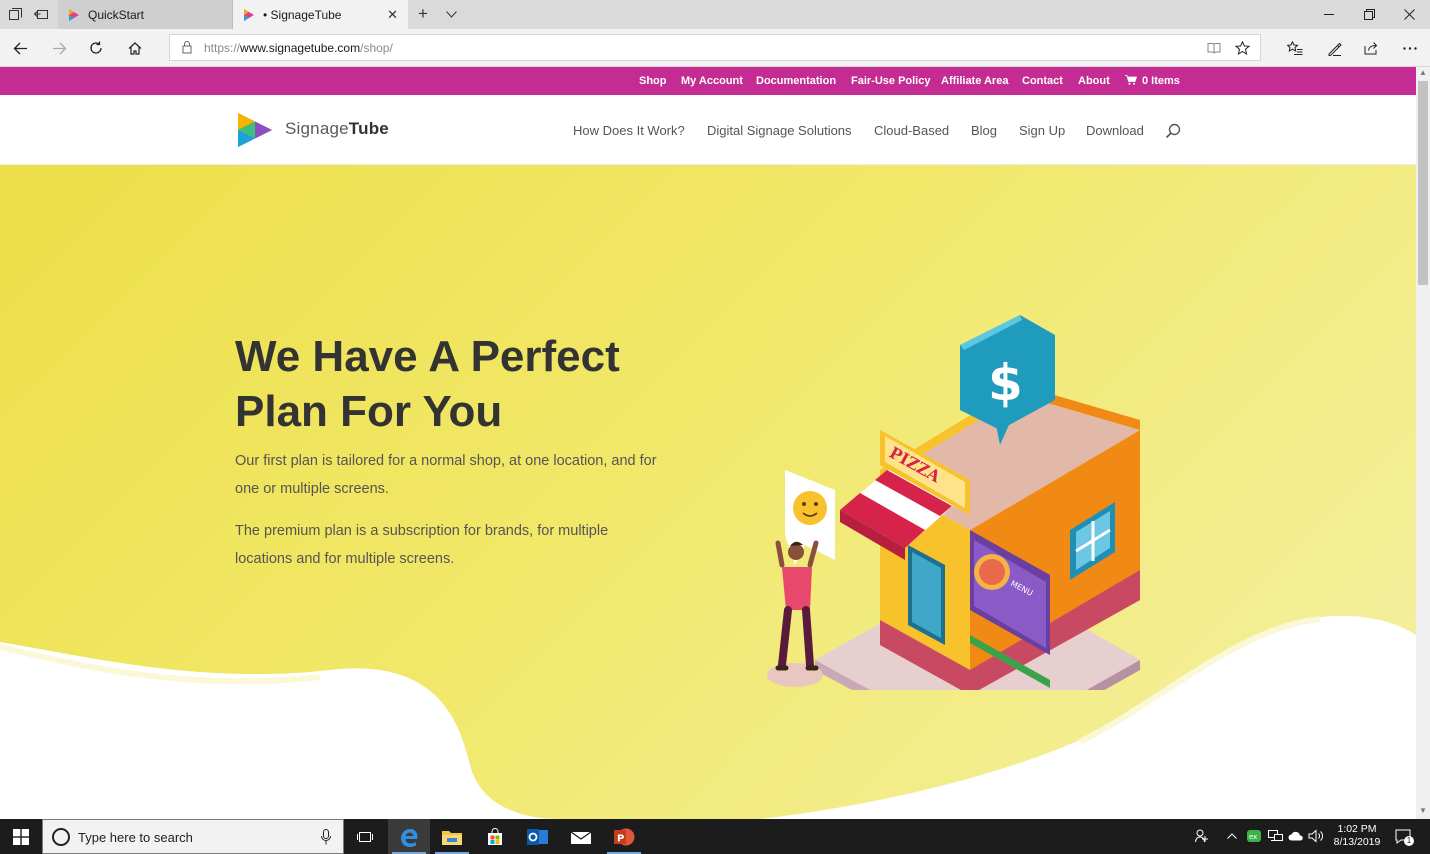 This screenshot has height=854, width=1430. I want to click on close-tab-icon: ✕, so click(392, 15).